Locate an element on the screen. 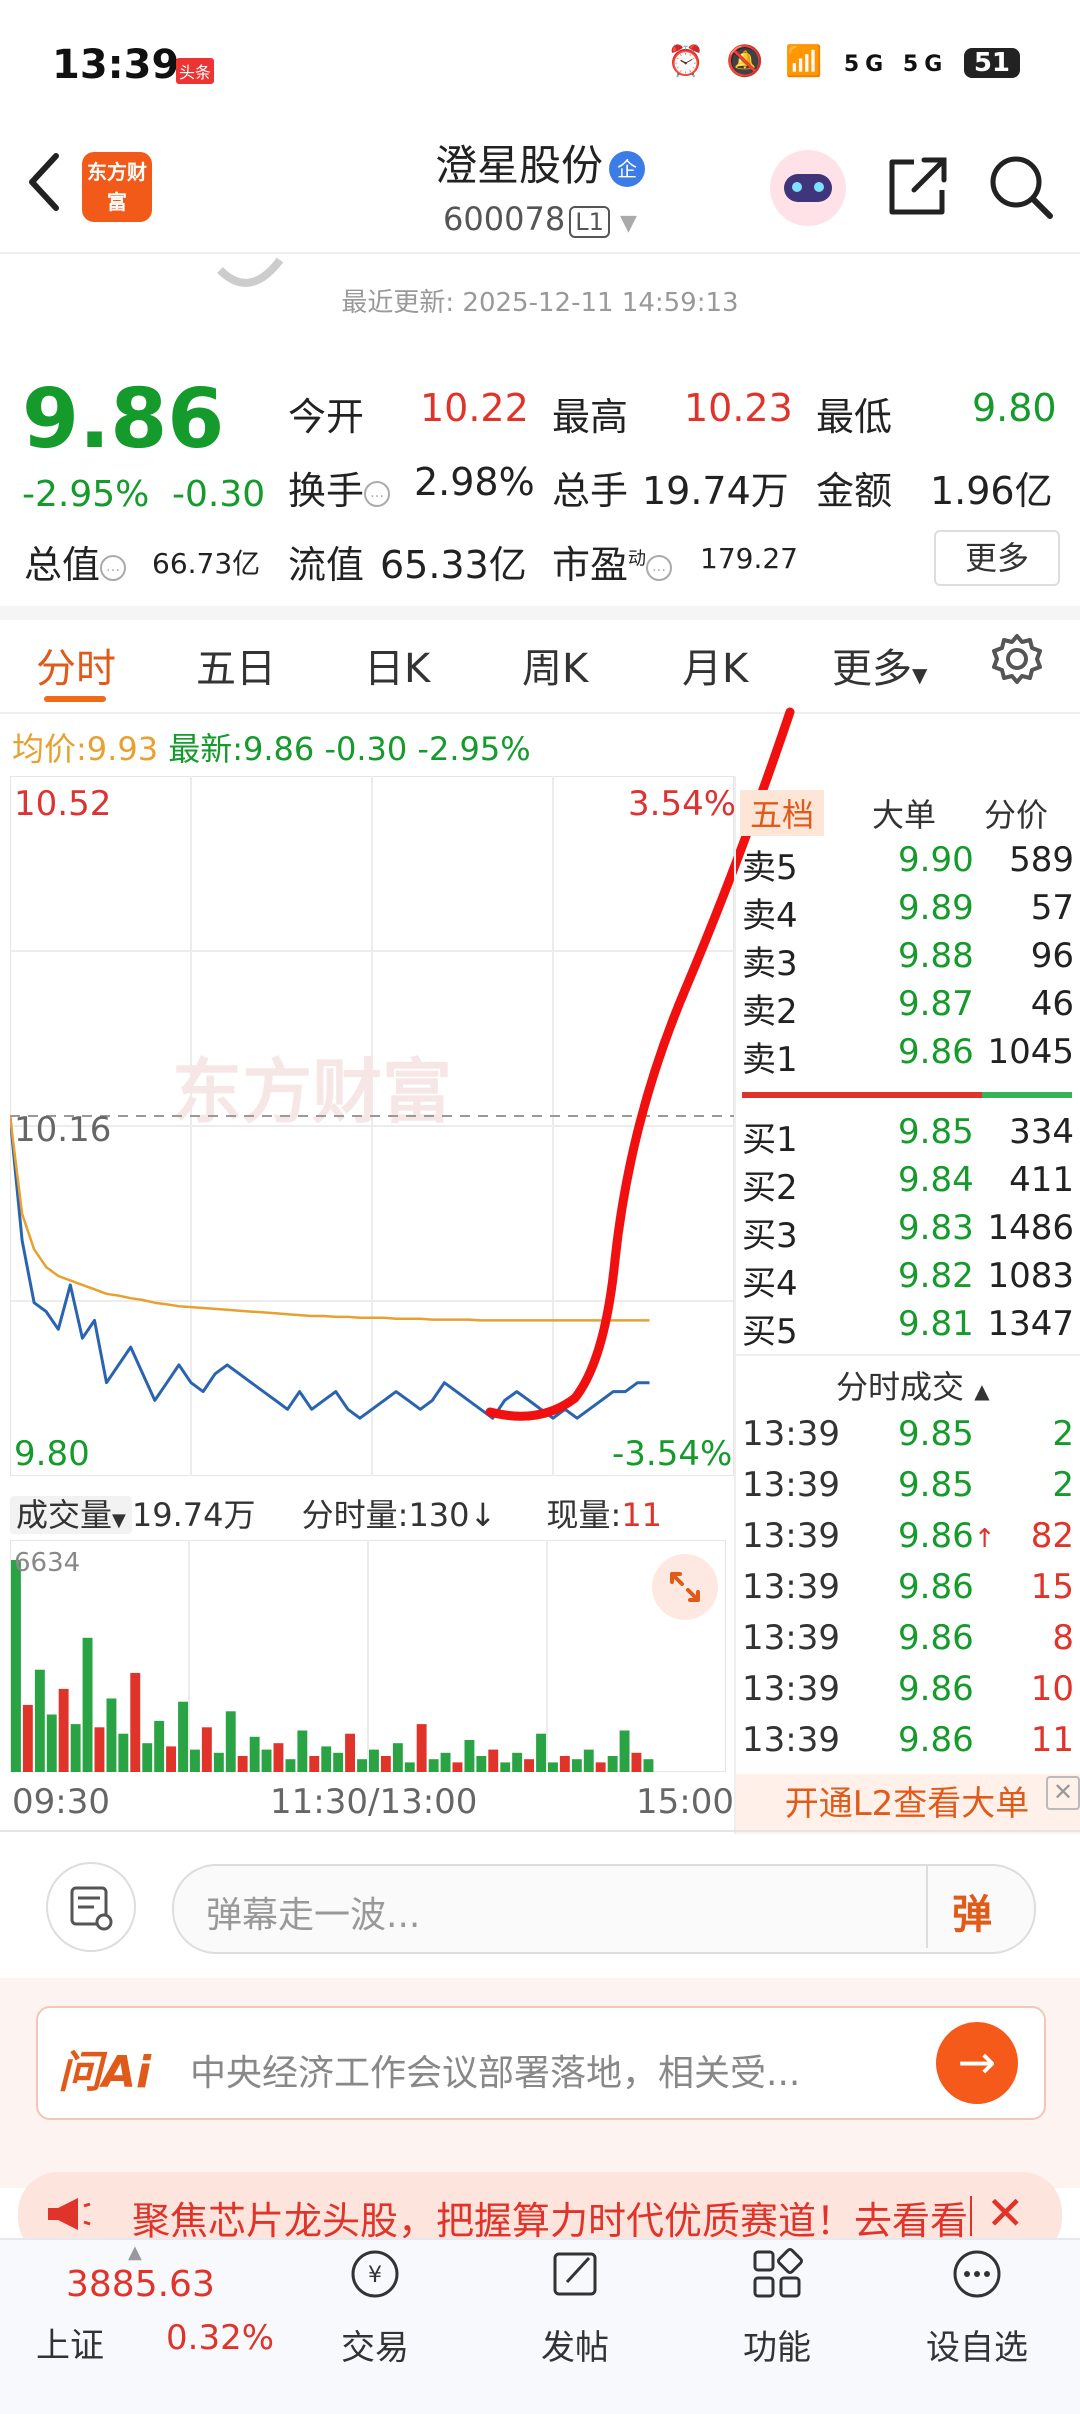 This screenshot has height=2414, width=1080. low-label: 最低 is located at coordinates (854, 417).